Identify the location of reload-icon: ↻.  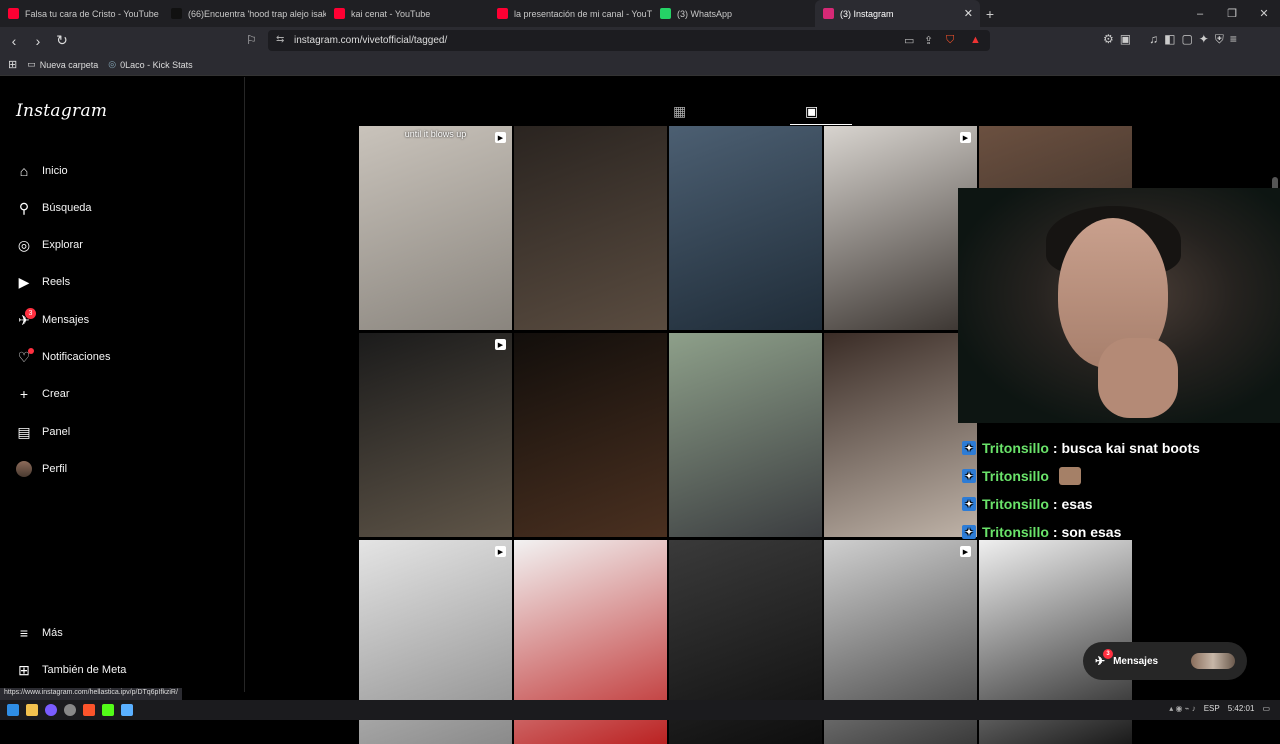
(62, 40).